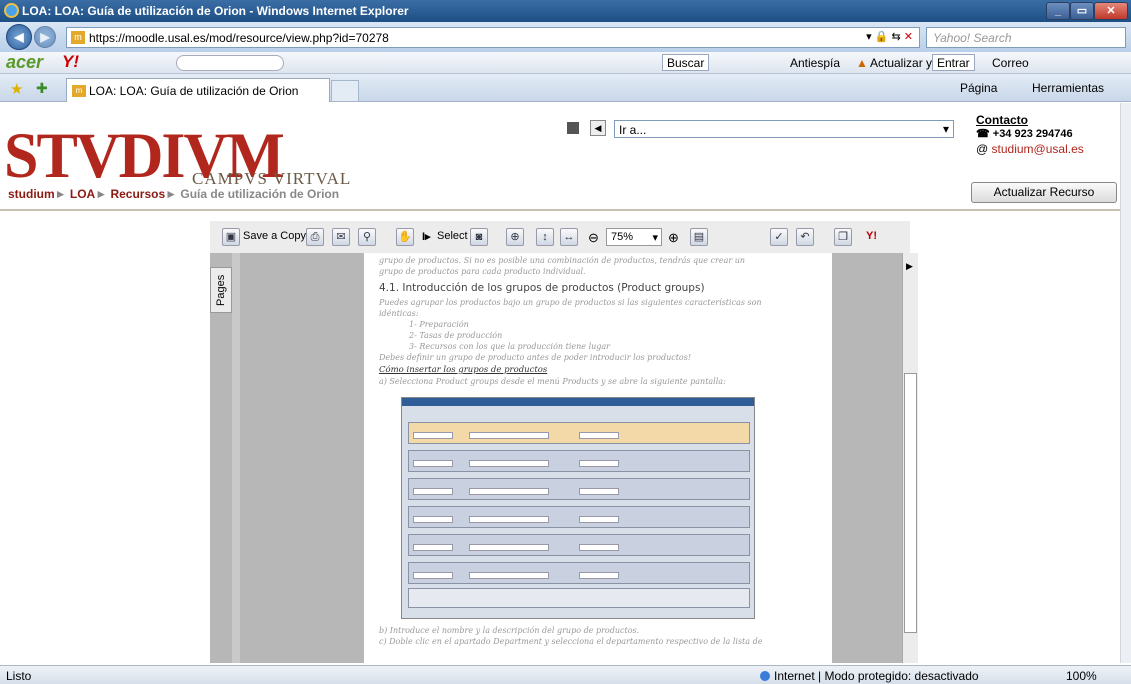  I want to click on pages-tab: Pages, so click(221, 290).